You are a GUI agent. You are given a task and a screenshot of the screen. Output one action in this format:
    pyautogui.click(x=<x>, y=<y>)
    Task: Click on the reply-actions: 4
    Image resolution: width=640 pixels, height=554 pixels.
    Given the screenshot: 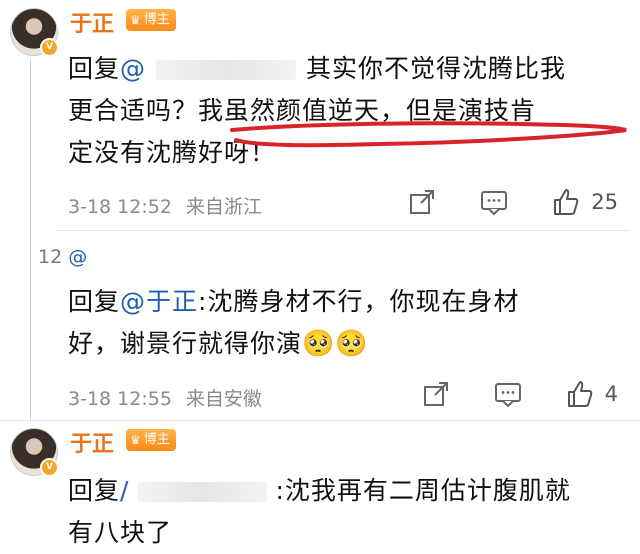 What is the action you would take?
    pyautogui.click(x=519, y=394)
    